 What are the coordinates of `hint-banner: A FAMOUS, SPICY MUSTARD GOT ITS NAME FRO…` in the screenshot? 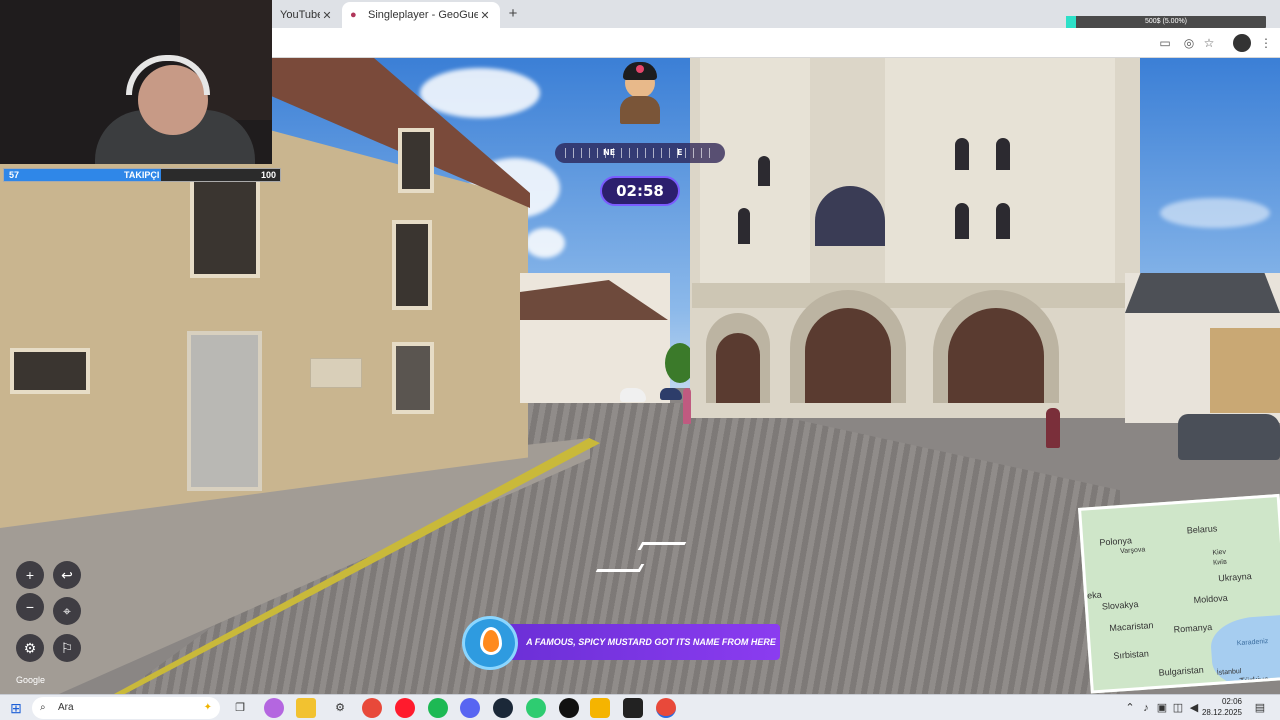 It's located at (621, 643).